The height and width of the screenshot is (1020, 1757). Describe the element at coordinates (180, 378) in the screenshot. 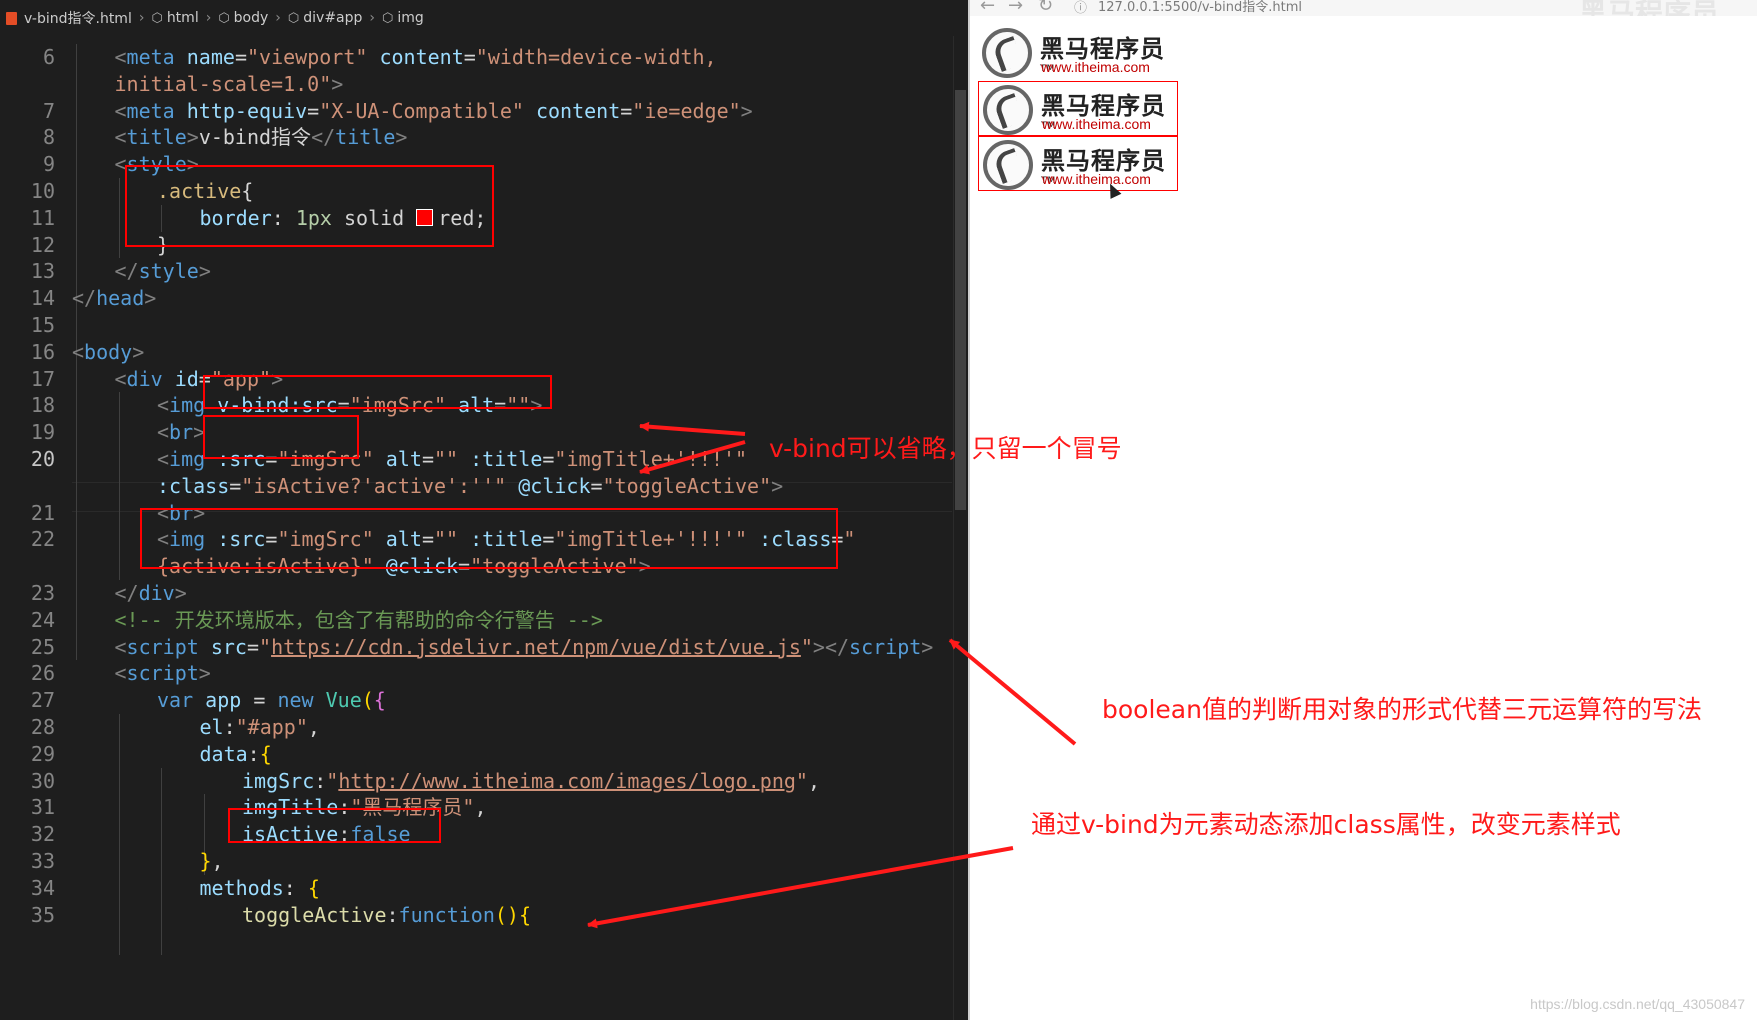

I see `code-token: id` at that location.